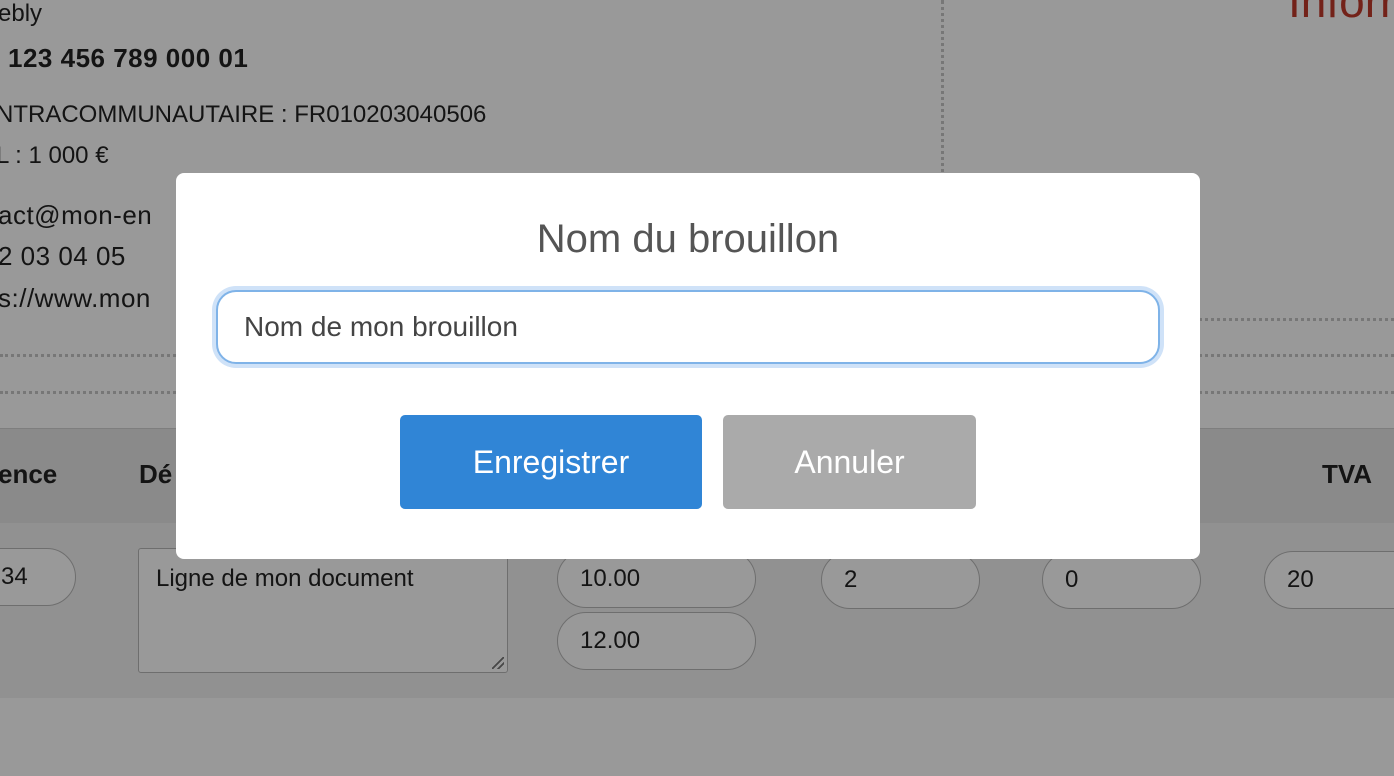  What do you see at coordinates (551, 462) in the screenshot?
I see `save-button: Enregistrer` at bounding box center [551, 462].